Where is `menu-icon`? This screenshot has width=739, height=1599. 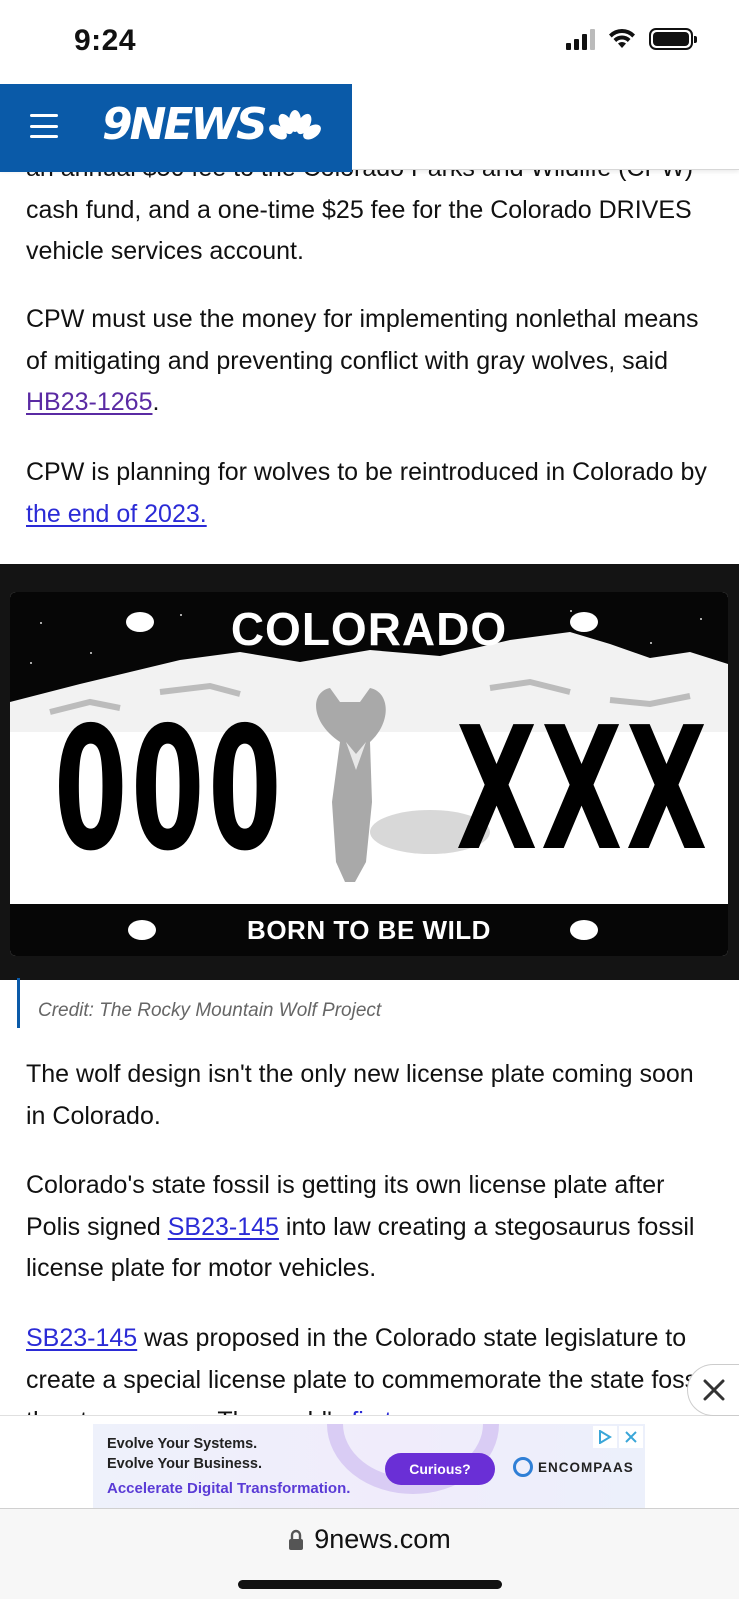 menu-icon is located at coordinates (44, 126).